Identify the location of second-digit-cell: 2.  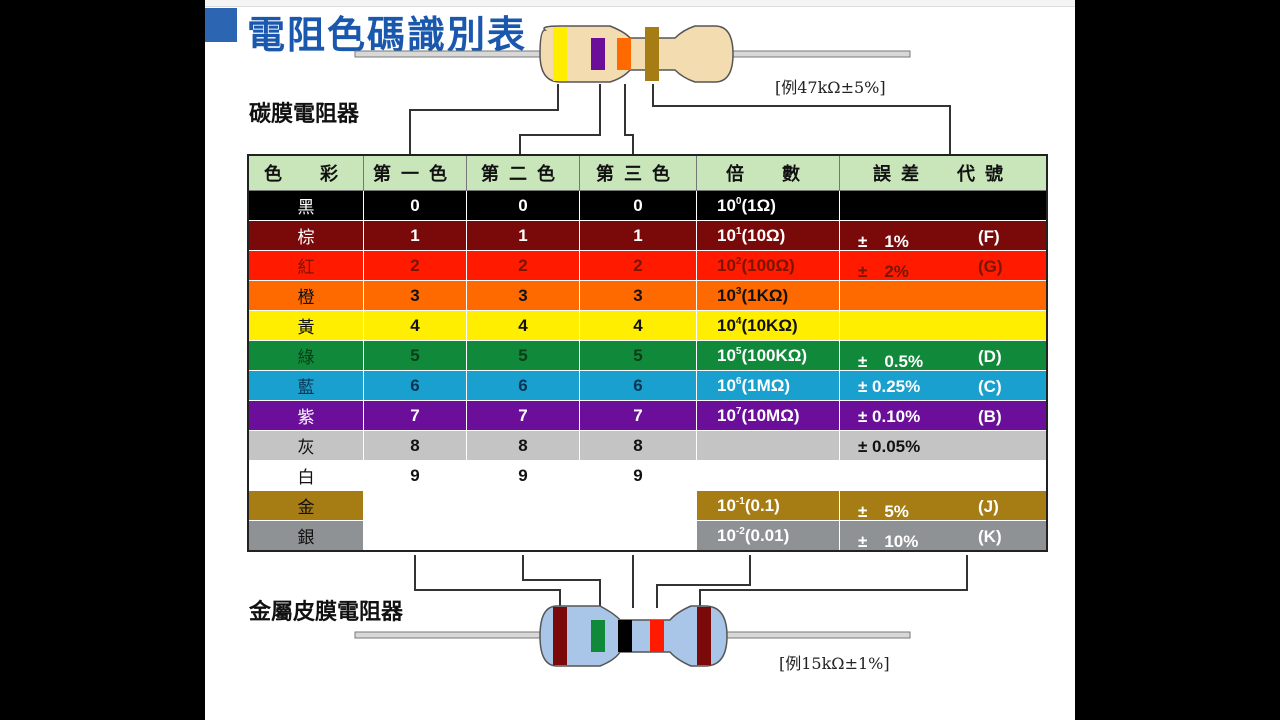
(523, 265).